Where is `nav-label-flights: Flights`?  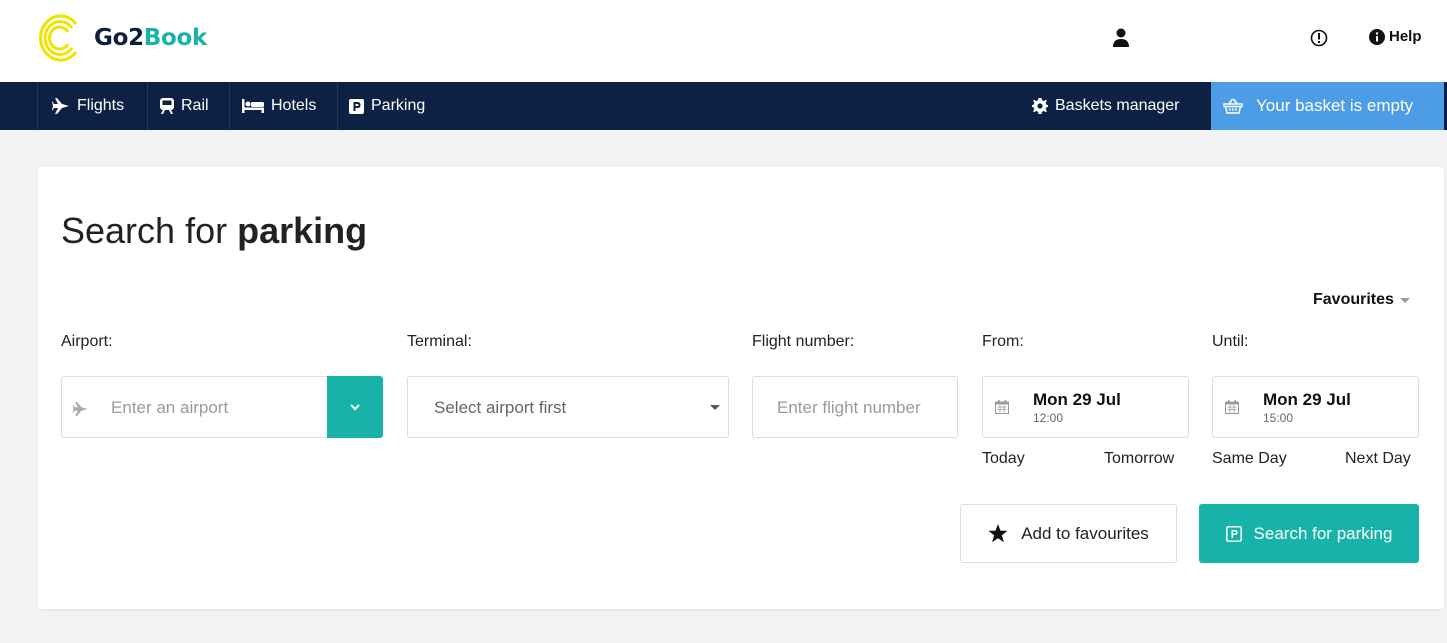
nav-label-flights: Flights is located at coordinates (101, 105).